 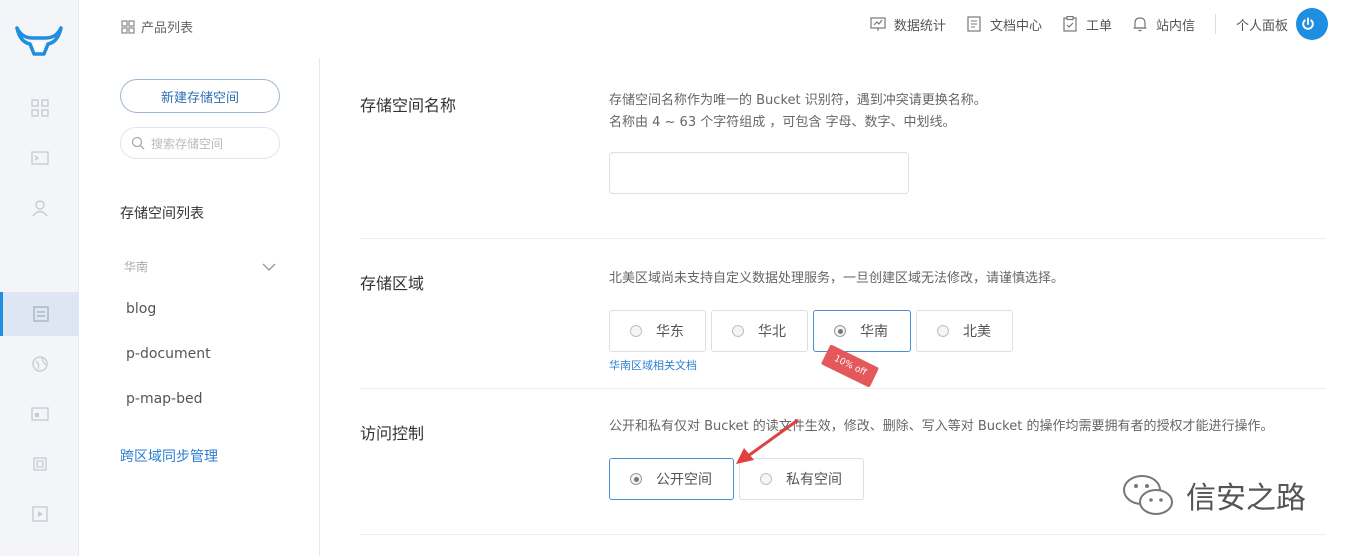 What do you see at coordinates (39, 108) in the screenshot?
I see `rail-overview-icon` at bounding box center [39, 108].